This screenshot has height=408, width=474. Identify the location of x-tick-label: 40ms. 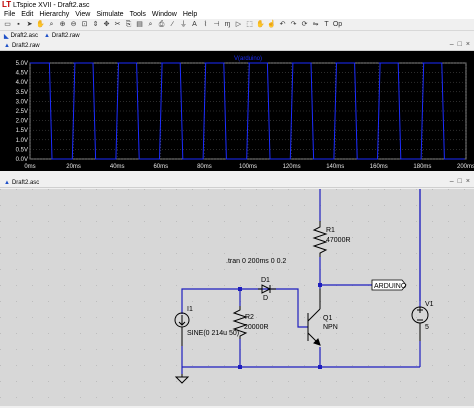
(117, 167).